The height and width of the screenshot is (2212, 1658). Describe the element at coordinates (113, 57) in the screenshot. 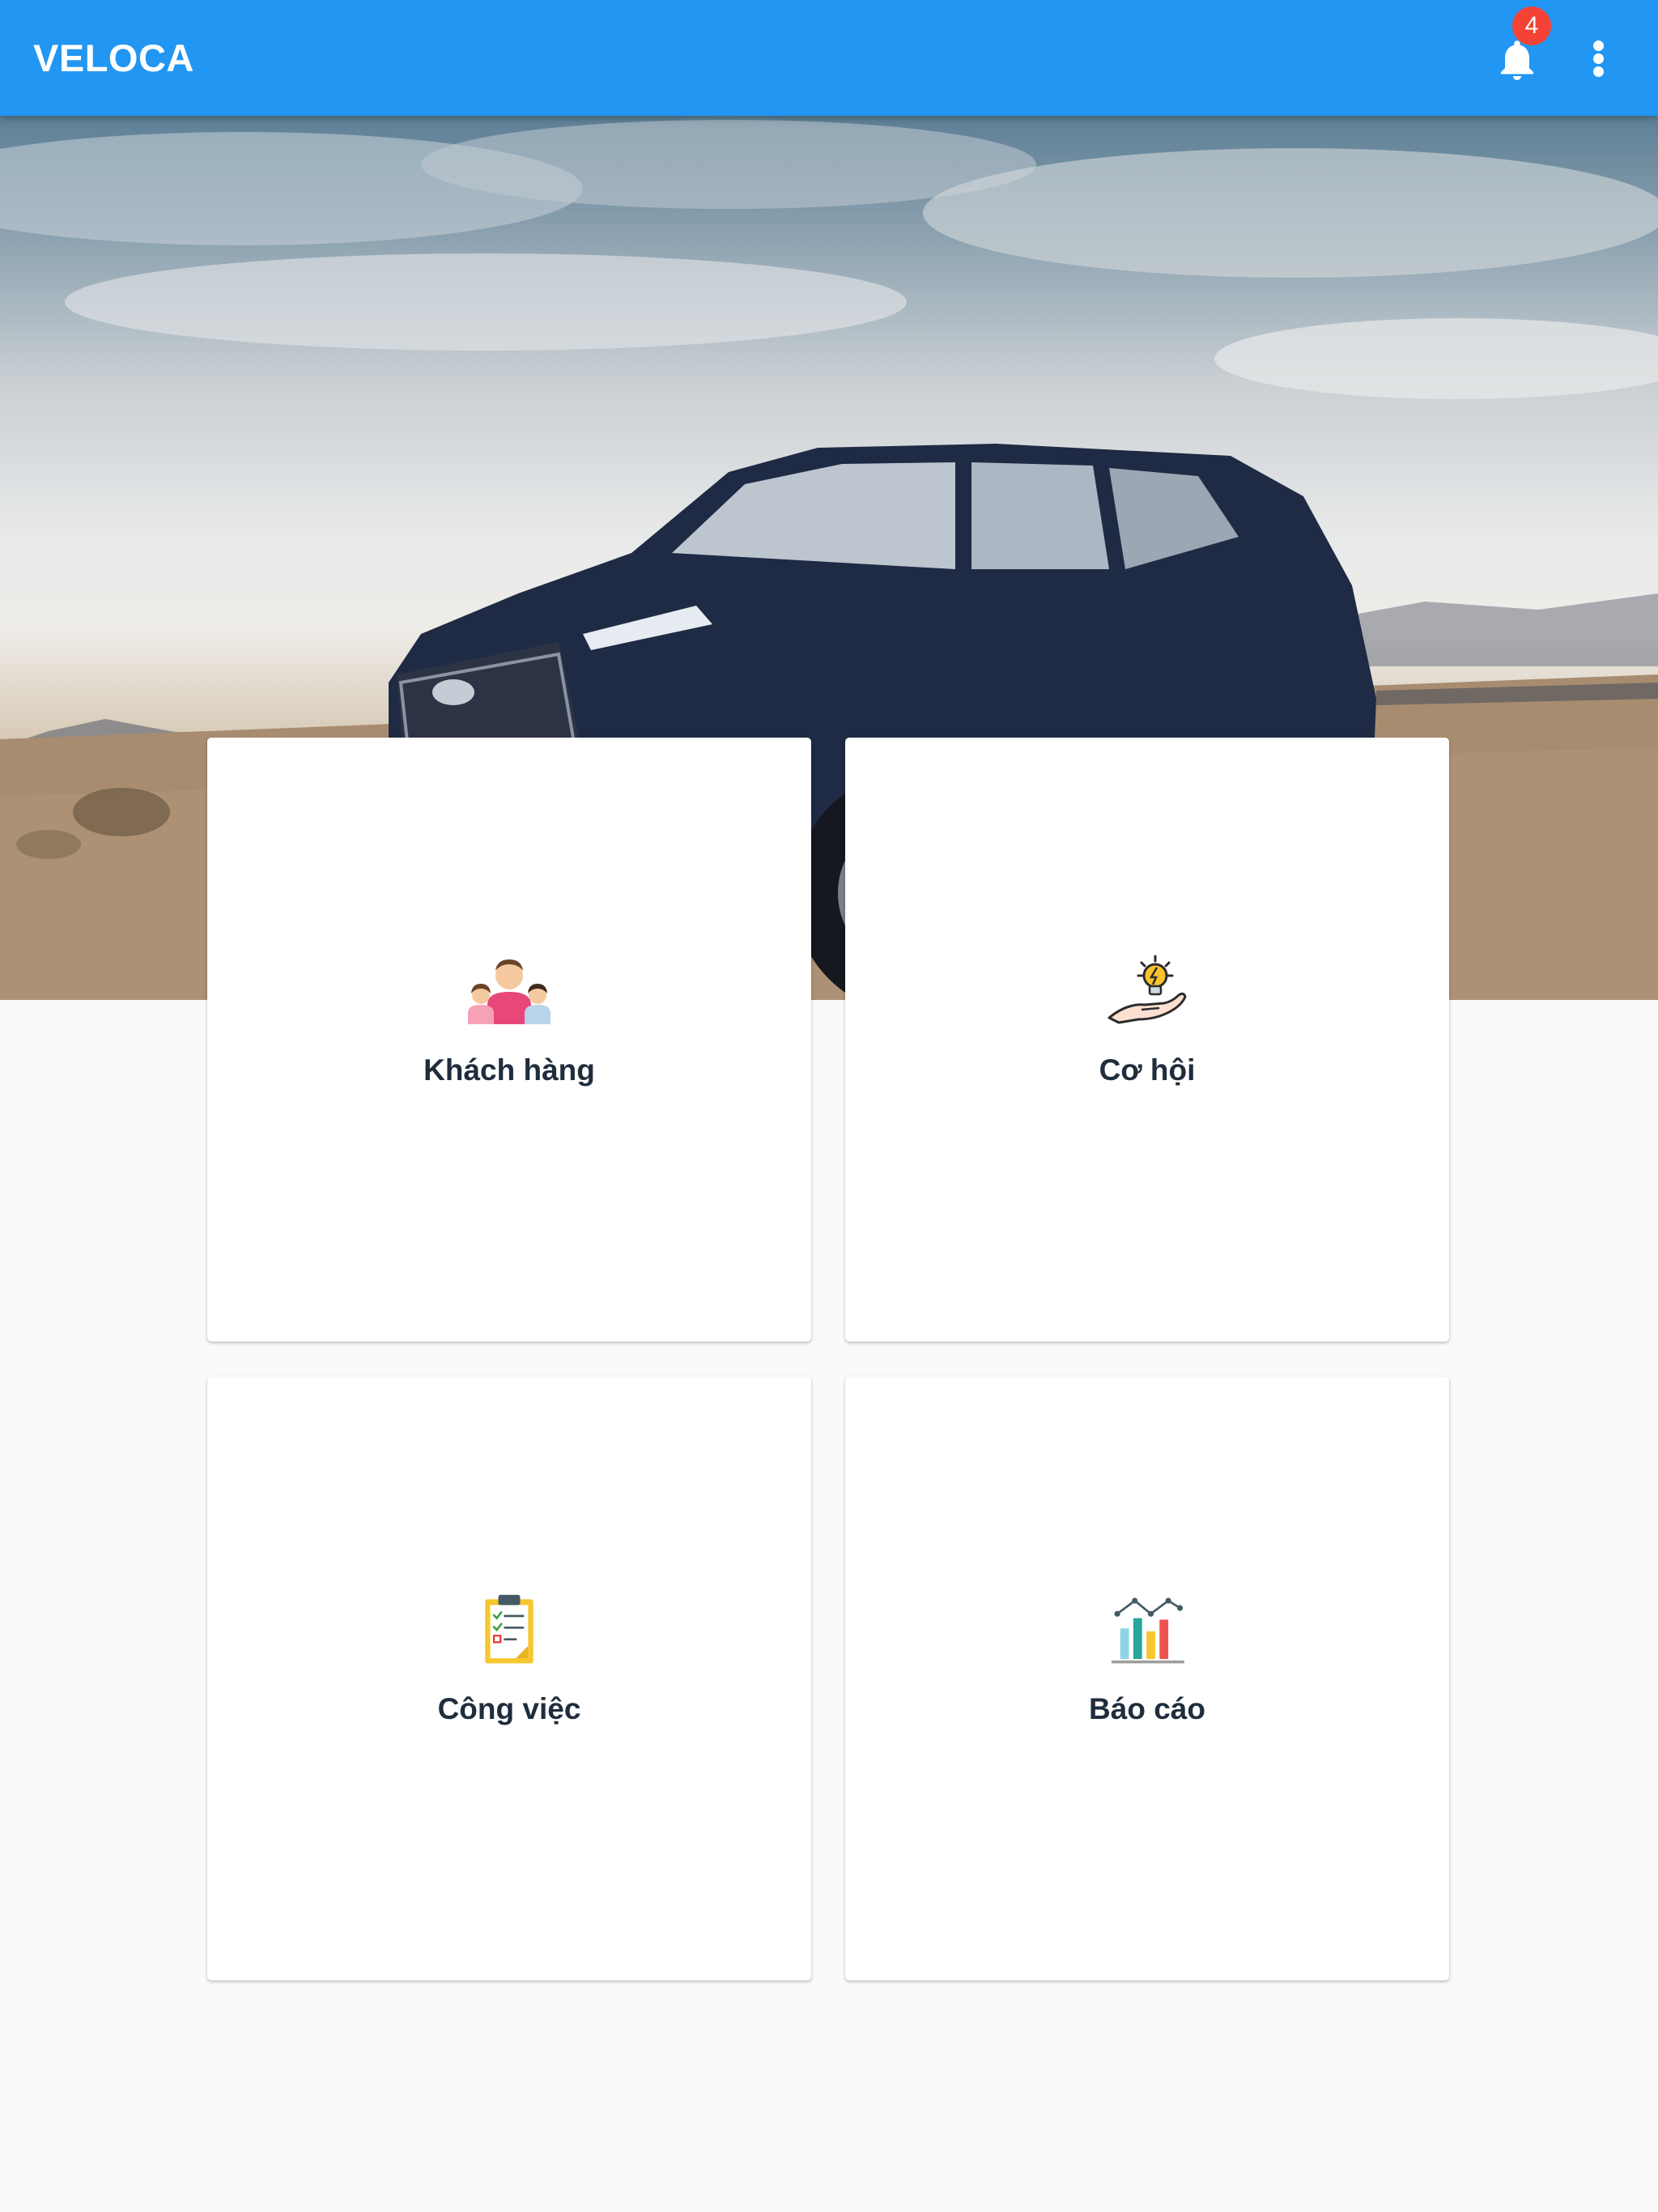

I see `app-title: VELOCA` at that location.